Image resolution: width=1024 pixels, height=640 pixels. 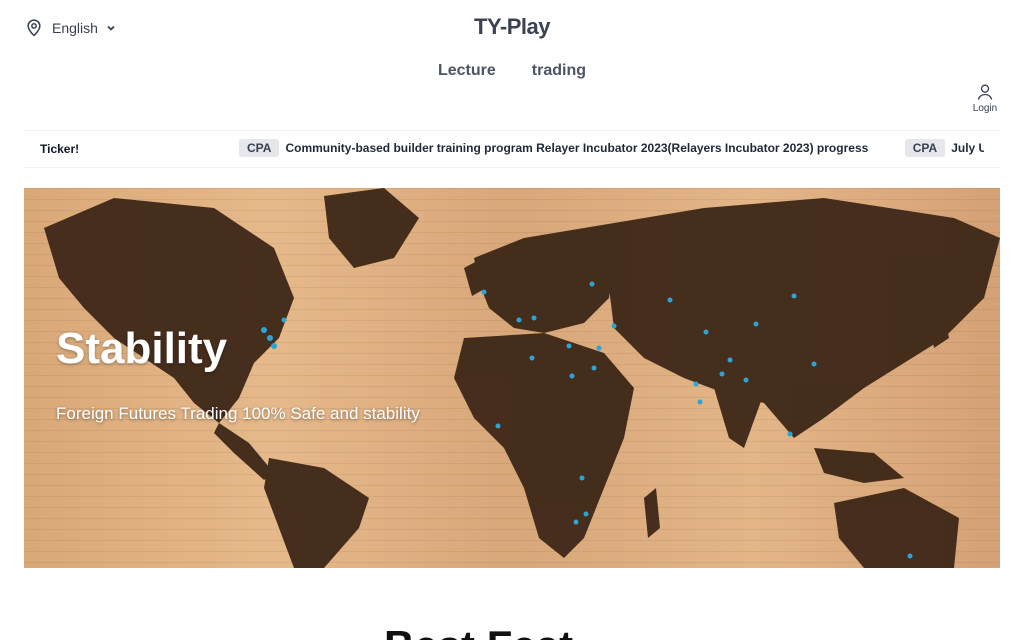 I want to click on ticker-item: CPA July U, so click(x=944, y=148).